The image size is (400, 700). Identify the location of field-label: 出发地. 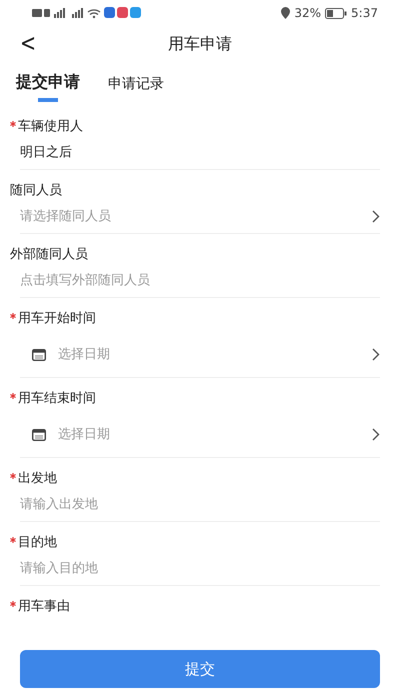
(37, 478).